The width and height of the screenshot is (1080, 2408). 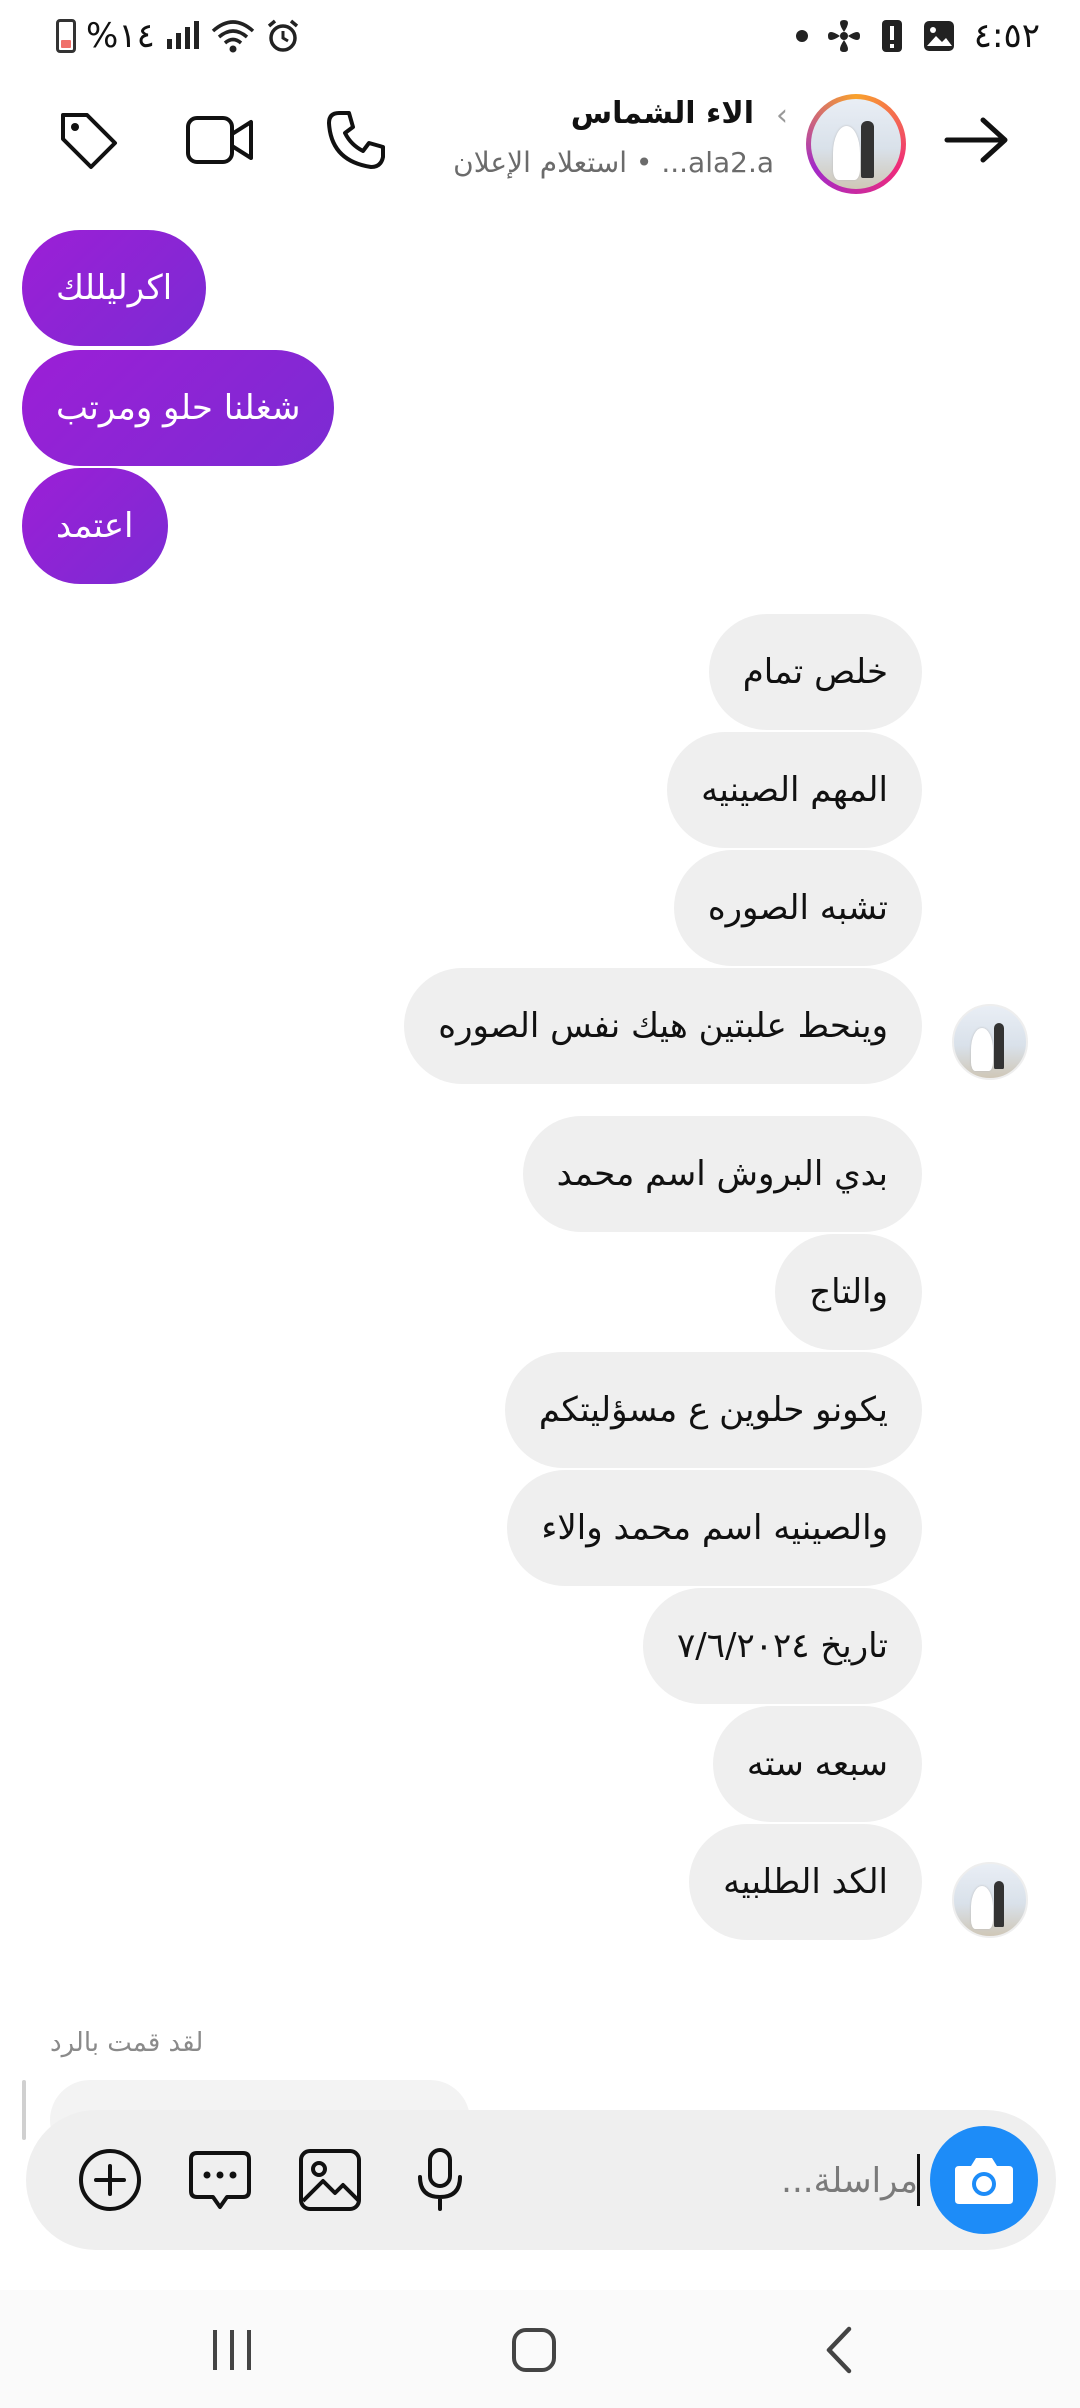 I want to click on back-icon, so click(x=838, y=2350).